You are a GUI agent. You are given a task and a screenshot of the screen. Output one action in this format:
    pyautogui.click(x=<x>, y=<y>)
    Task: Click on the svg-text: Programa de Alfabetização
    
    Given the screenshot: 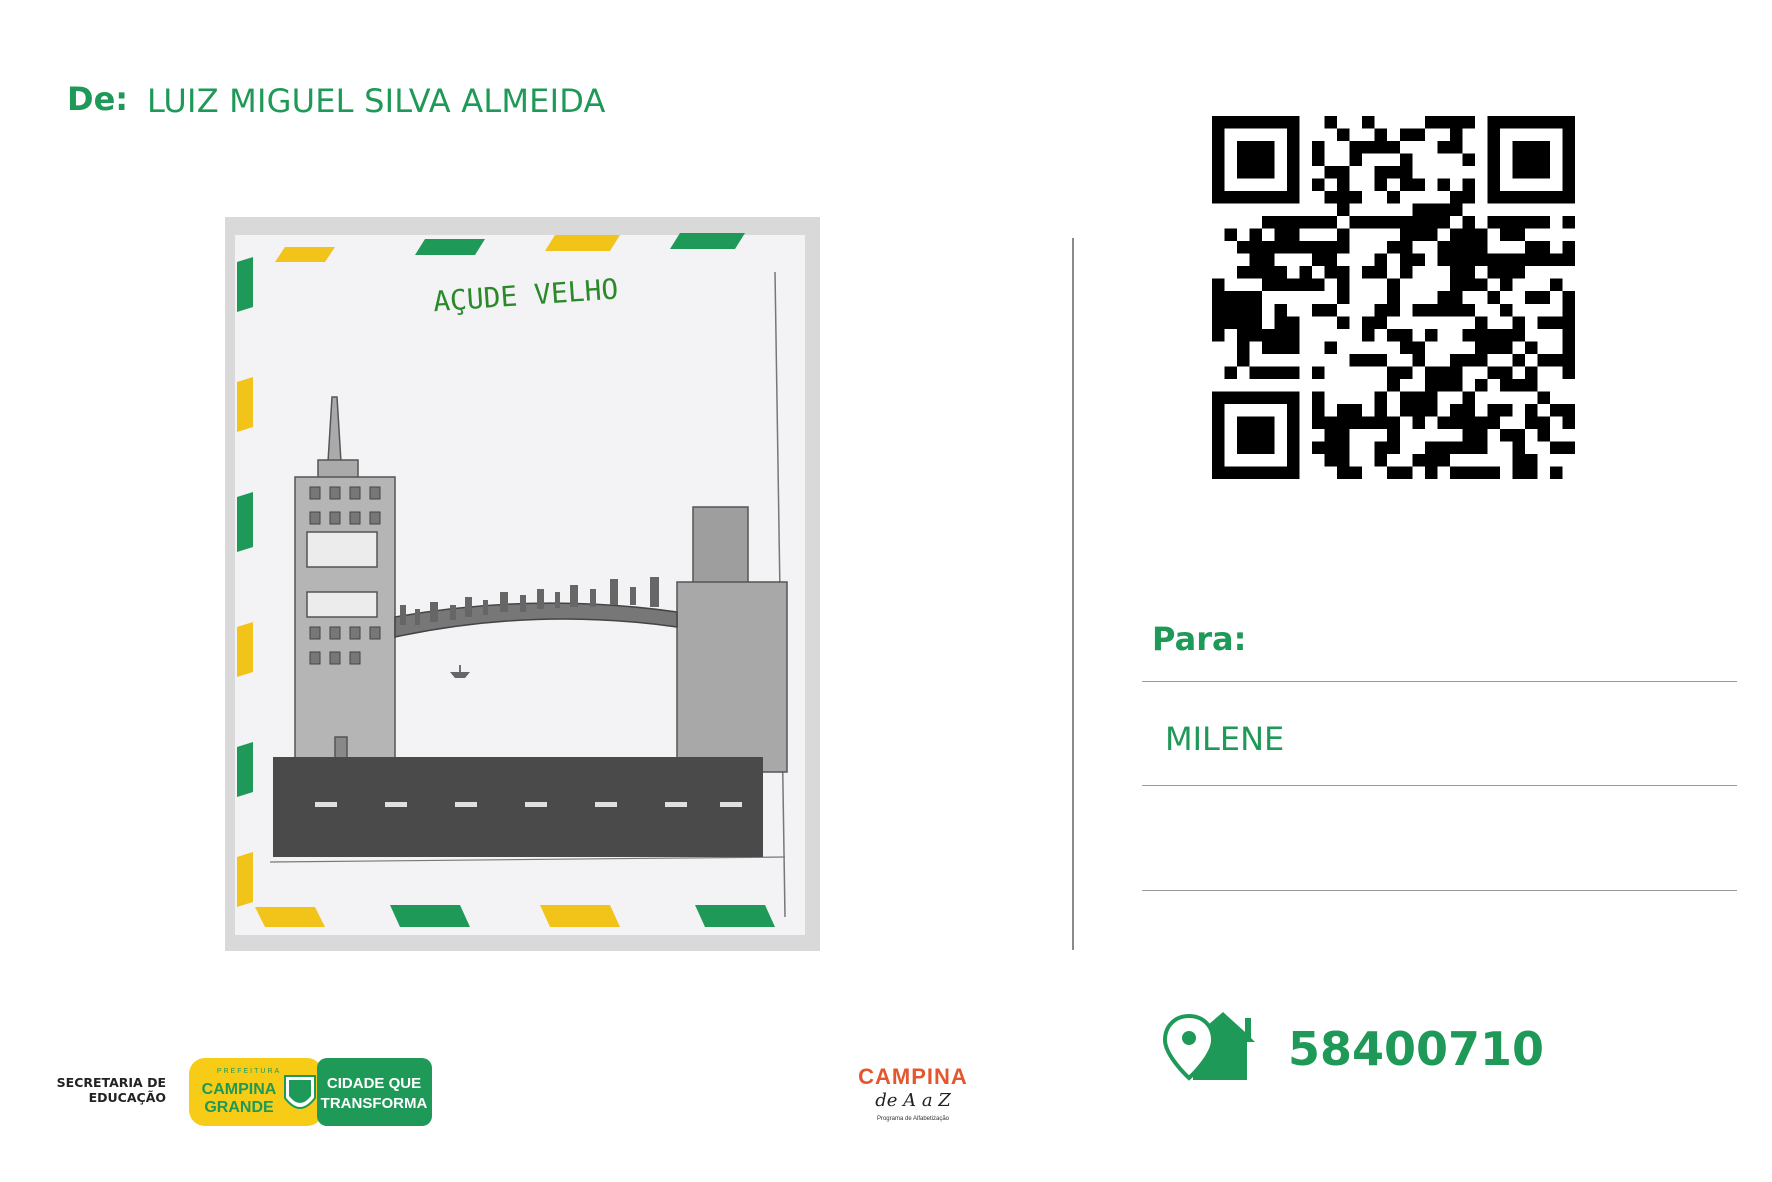 What is the action you would take?
    pyautogui.click(x=913, y=1119)
    